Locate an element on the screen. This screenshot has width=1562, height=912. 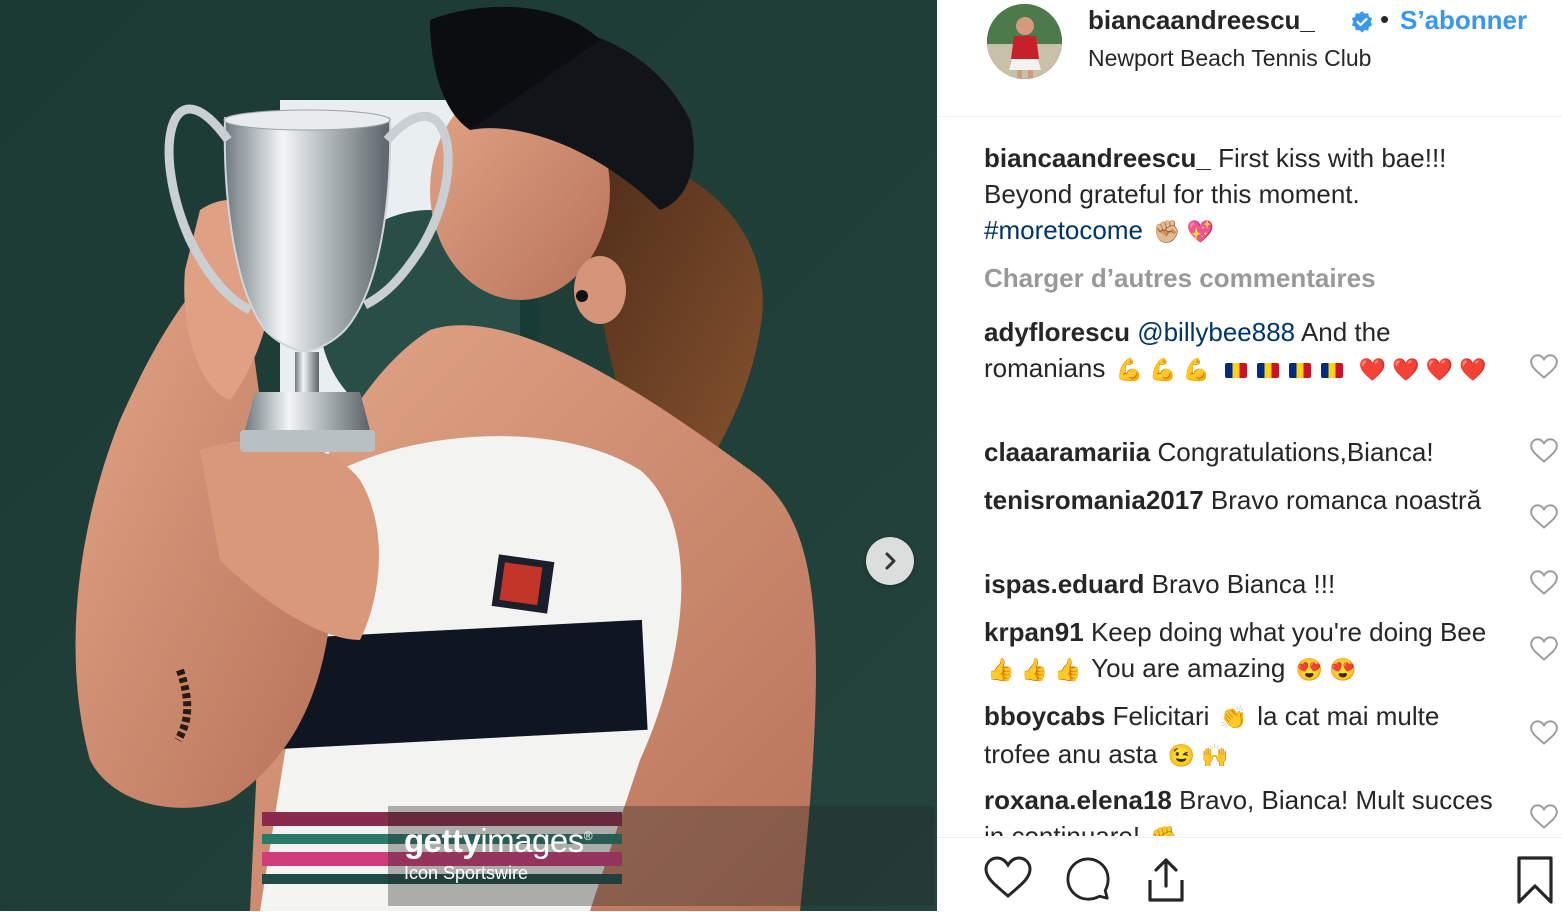
emoji: 💪 💪 💪 is located at coordinates (1163, 369).